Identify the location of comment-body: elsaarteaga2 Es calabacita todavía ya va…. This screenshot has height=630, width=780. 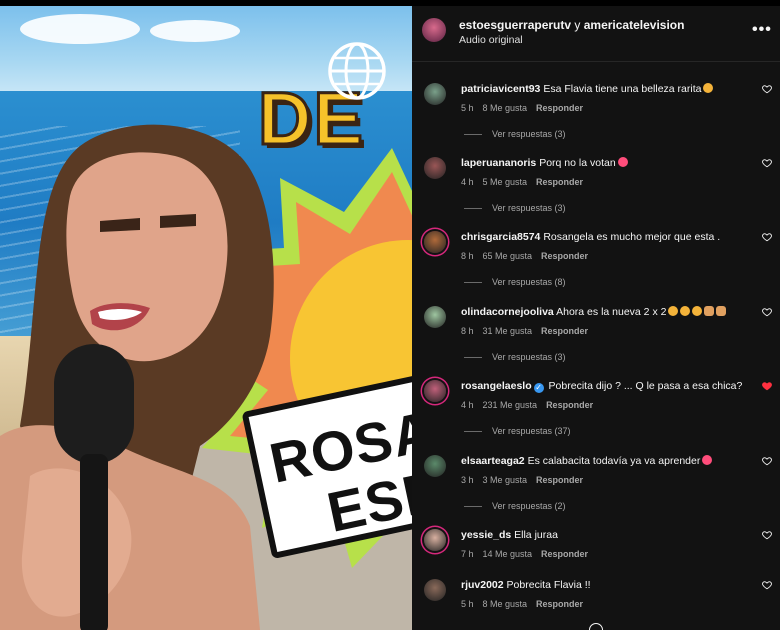
(606, 461).